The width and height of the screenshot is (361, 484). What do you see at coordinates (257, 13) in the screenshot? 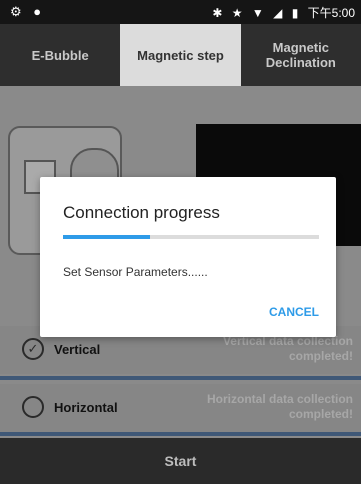
I see `signal-icon: ▼` at bounding box center [257, 13].